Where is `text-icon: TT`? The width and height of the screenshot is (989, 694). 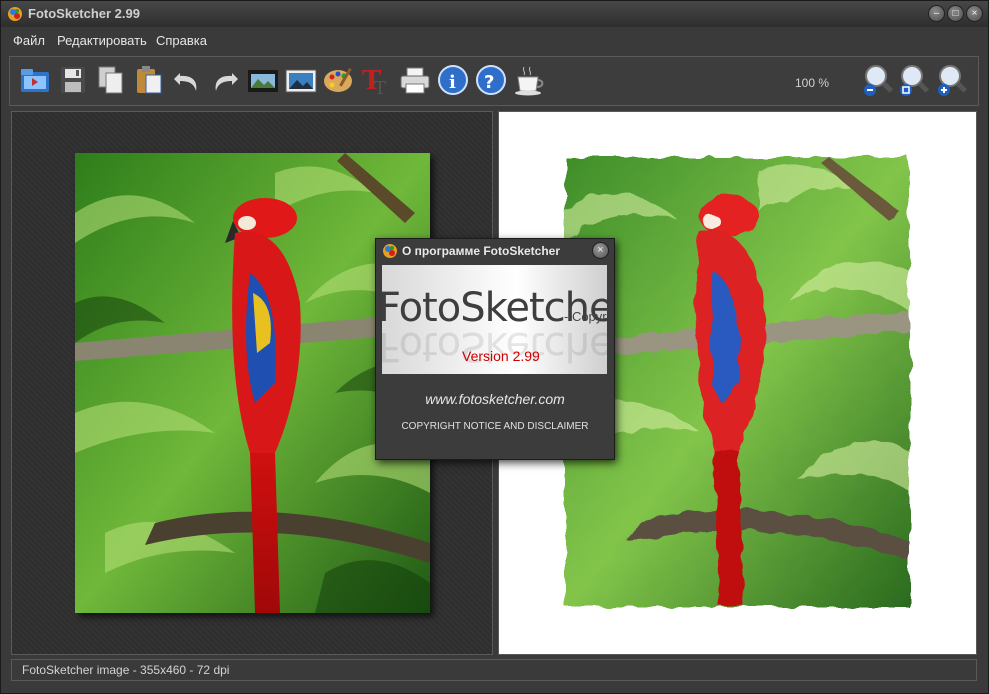 text-icon: TT is located at coordinates (377, 81).